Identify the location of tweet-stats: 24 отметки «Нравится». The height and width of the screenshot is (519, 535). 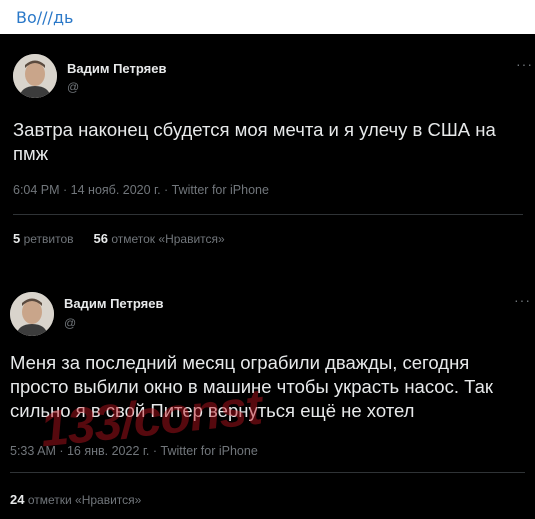
(75, 499).